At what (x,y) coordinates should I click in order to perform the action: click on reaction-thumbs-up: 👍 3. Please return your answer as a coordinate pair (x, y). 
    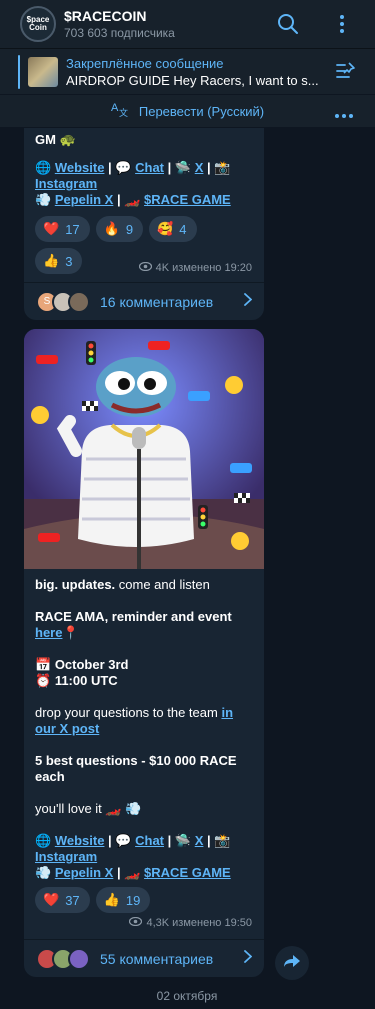
    Looking at the image, I should click on (59, 261).